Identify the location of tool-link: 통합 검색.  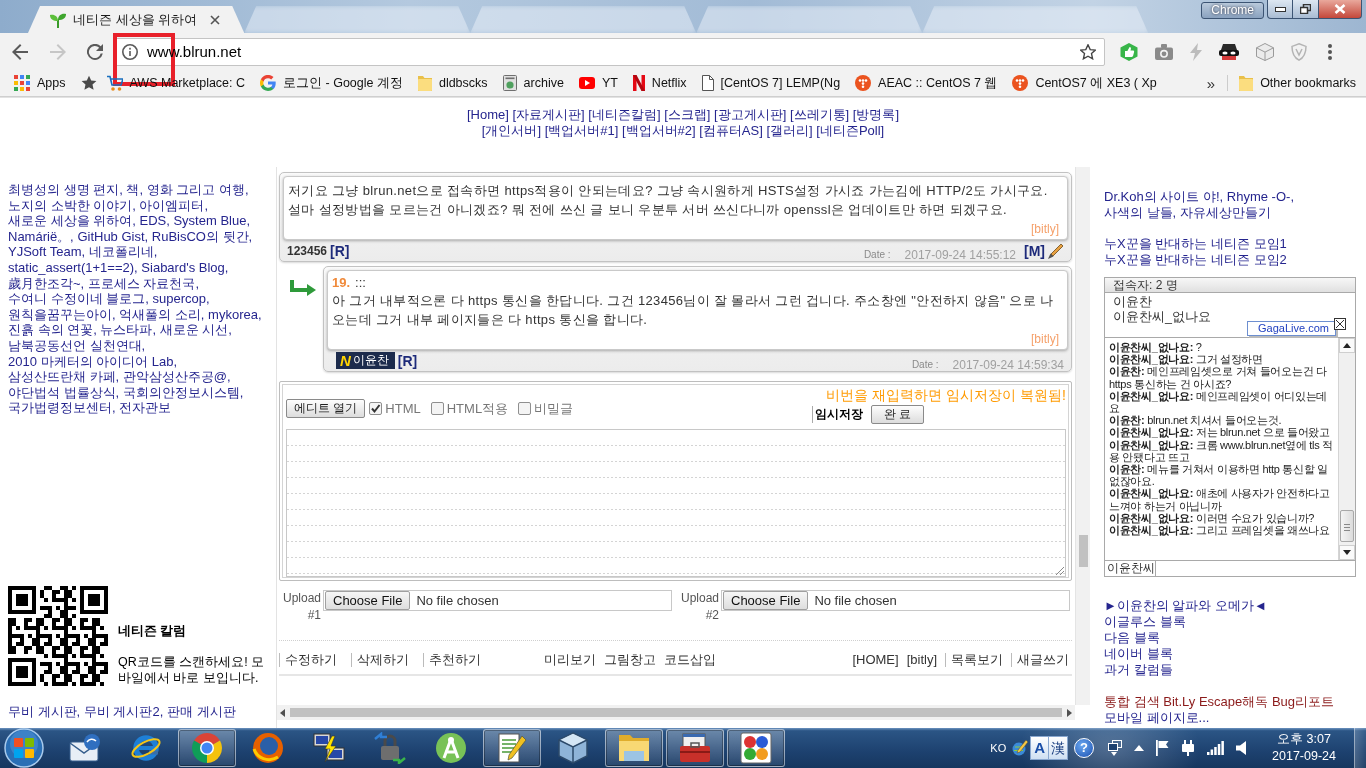
(1132, 701).